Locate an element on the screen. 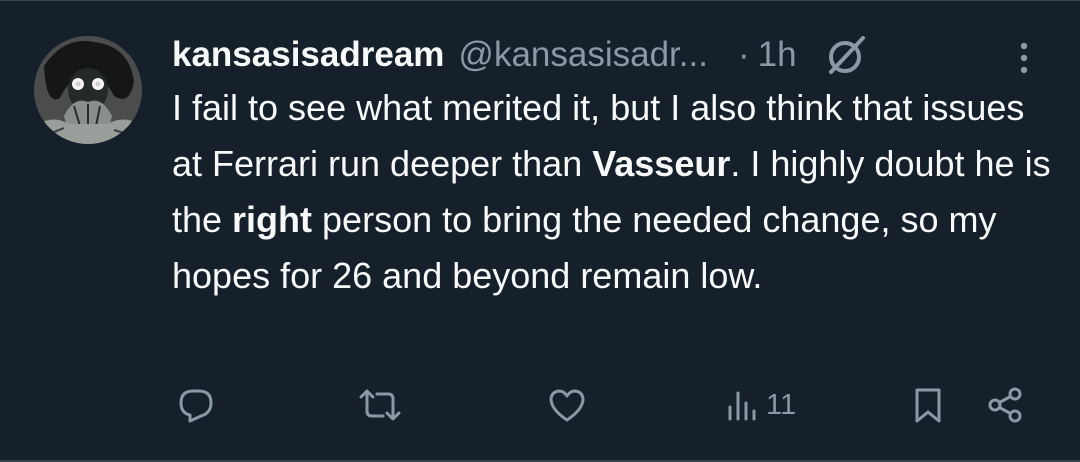  reply-button is located at coordinates (196, 405).